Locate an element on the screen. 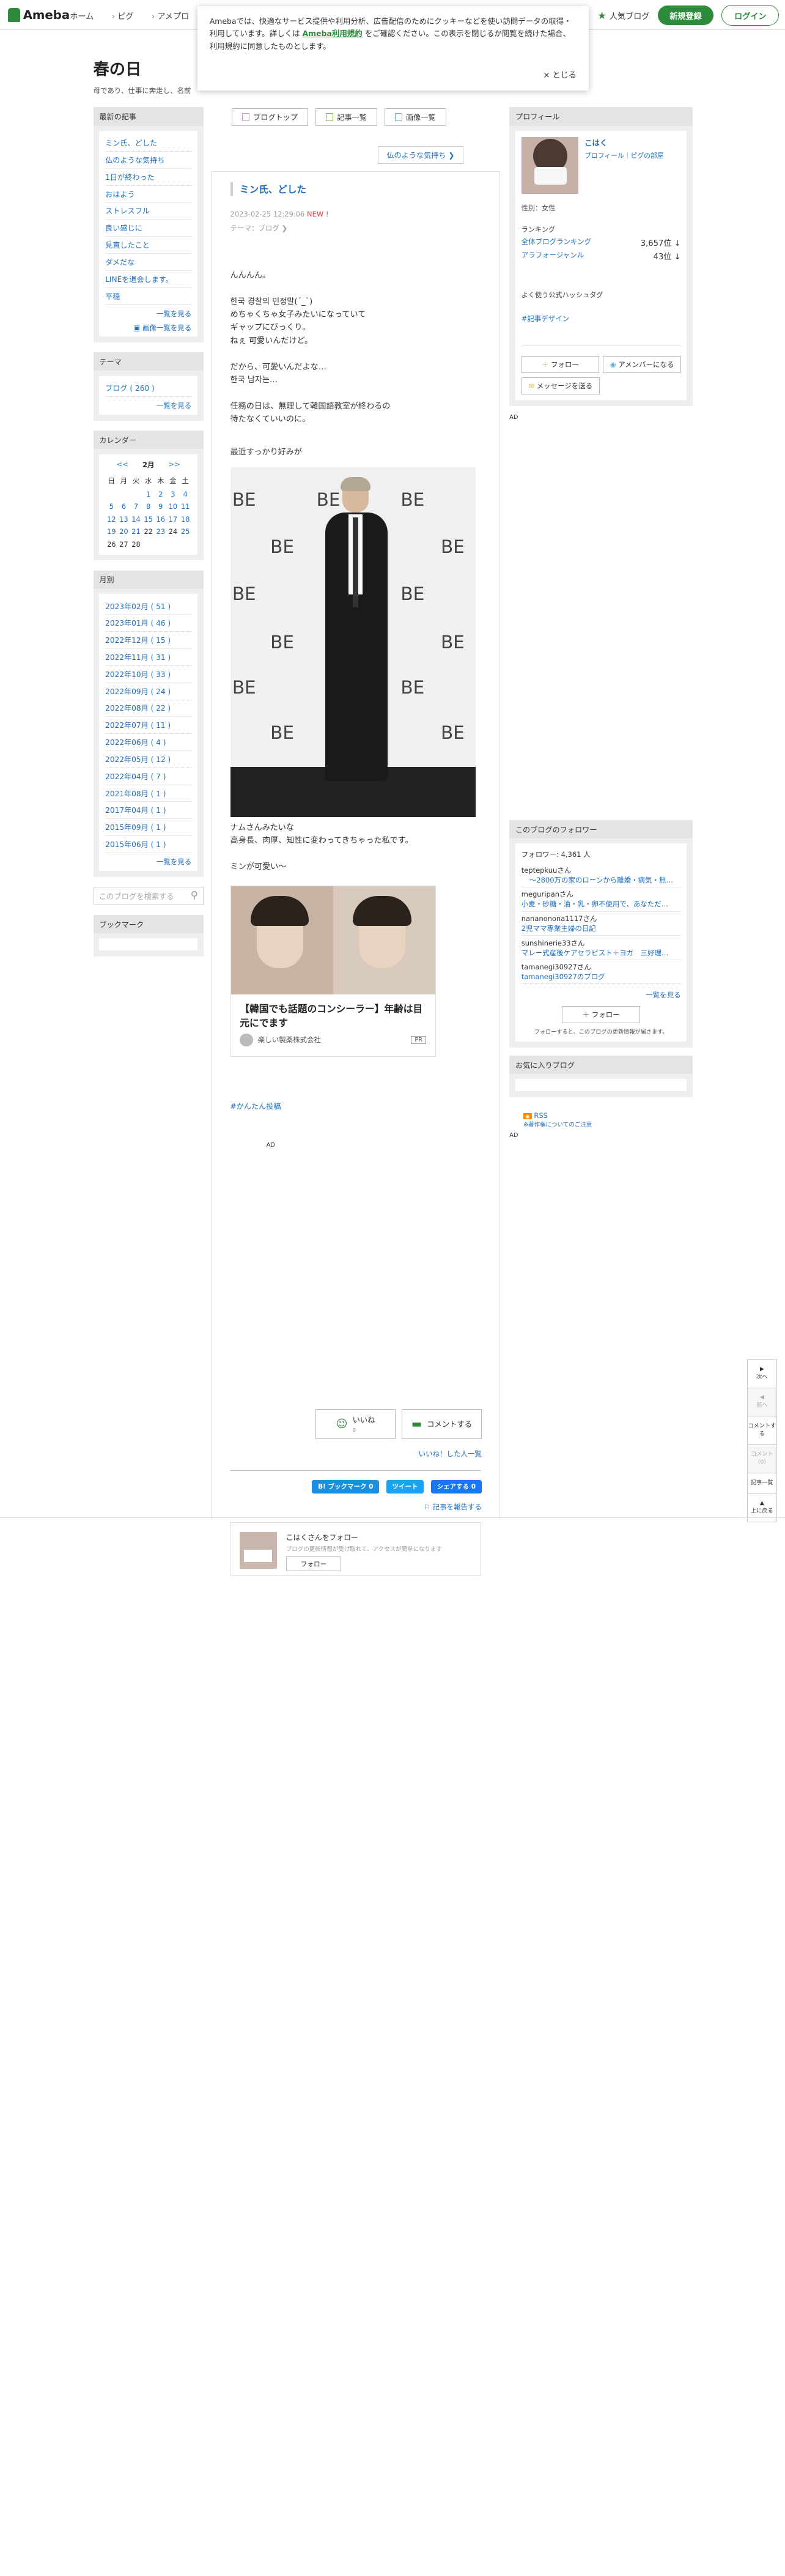 The height and width of the screenshot is (2576, 785). cal-day: 10 is located at coordinates (173, 506).